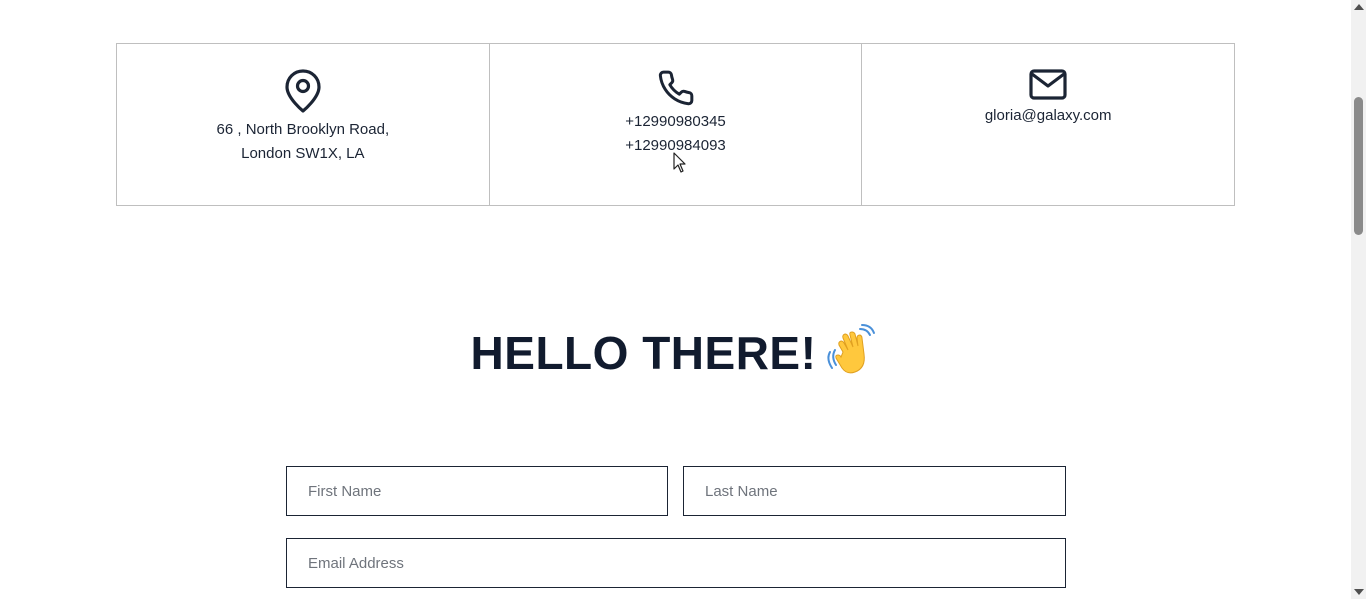 Image resolution: width=1366 pixels, height=599 pixels. What do you see at coordinates (676, 92) in the screenshot?
I see `phone-icon` at bounding box center [676, 92].